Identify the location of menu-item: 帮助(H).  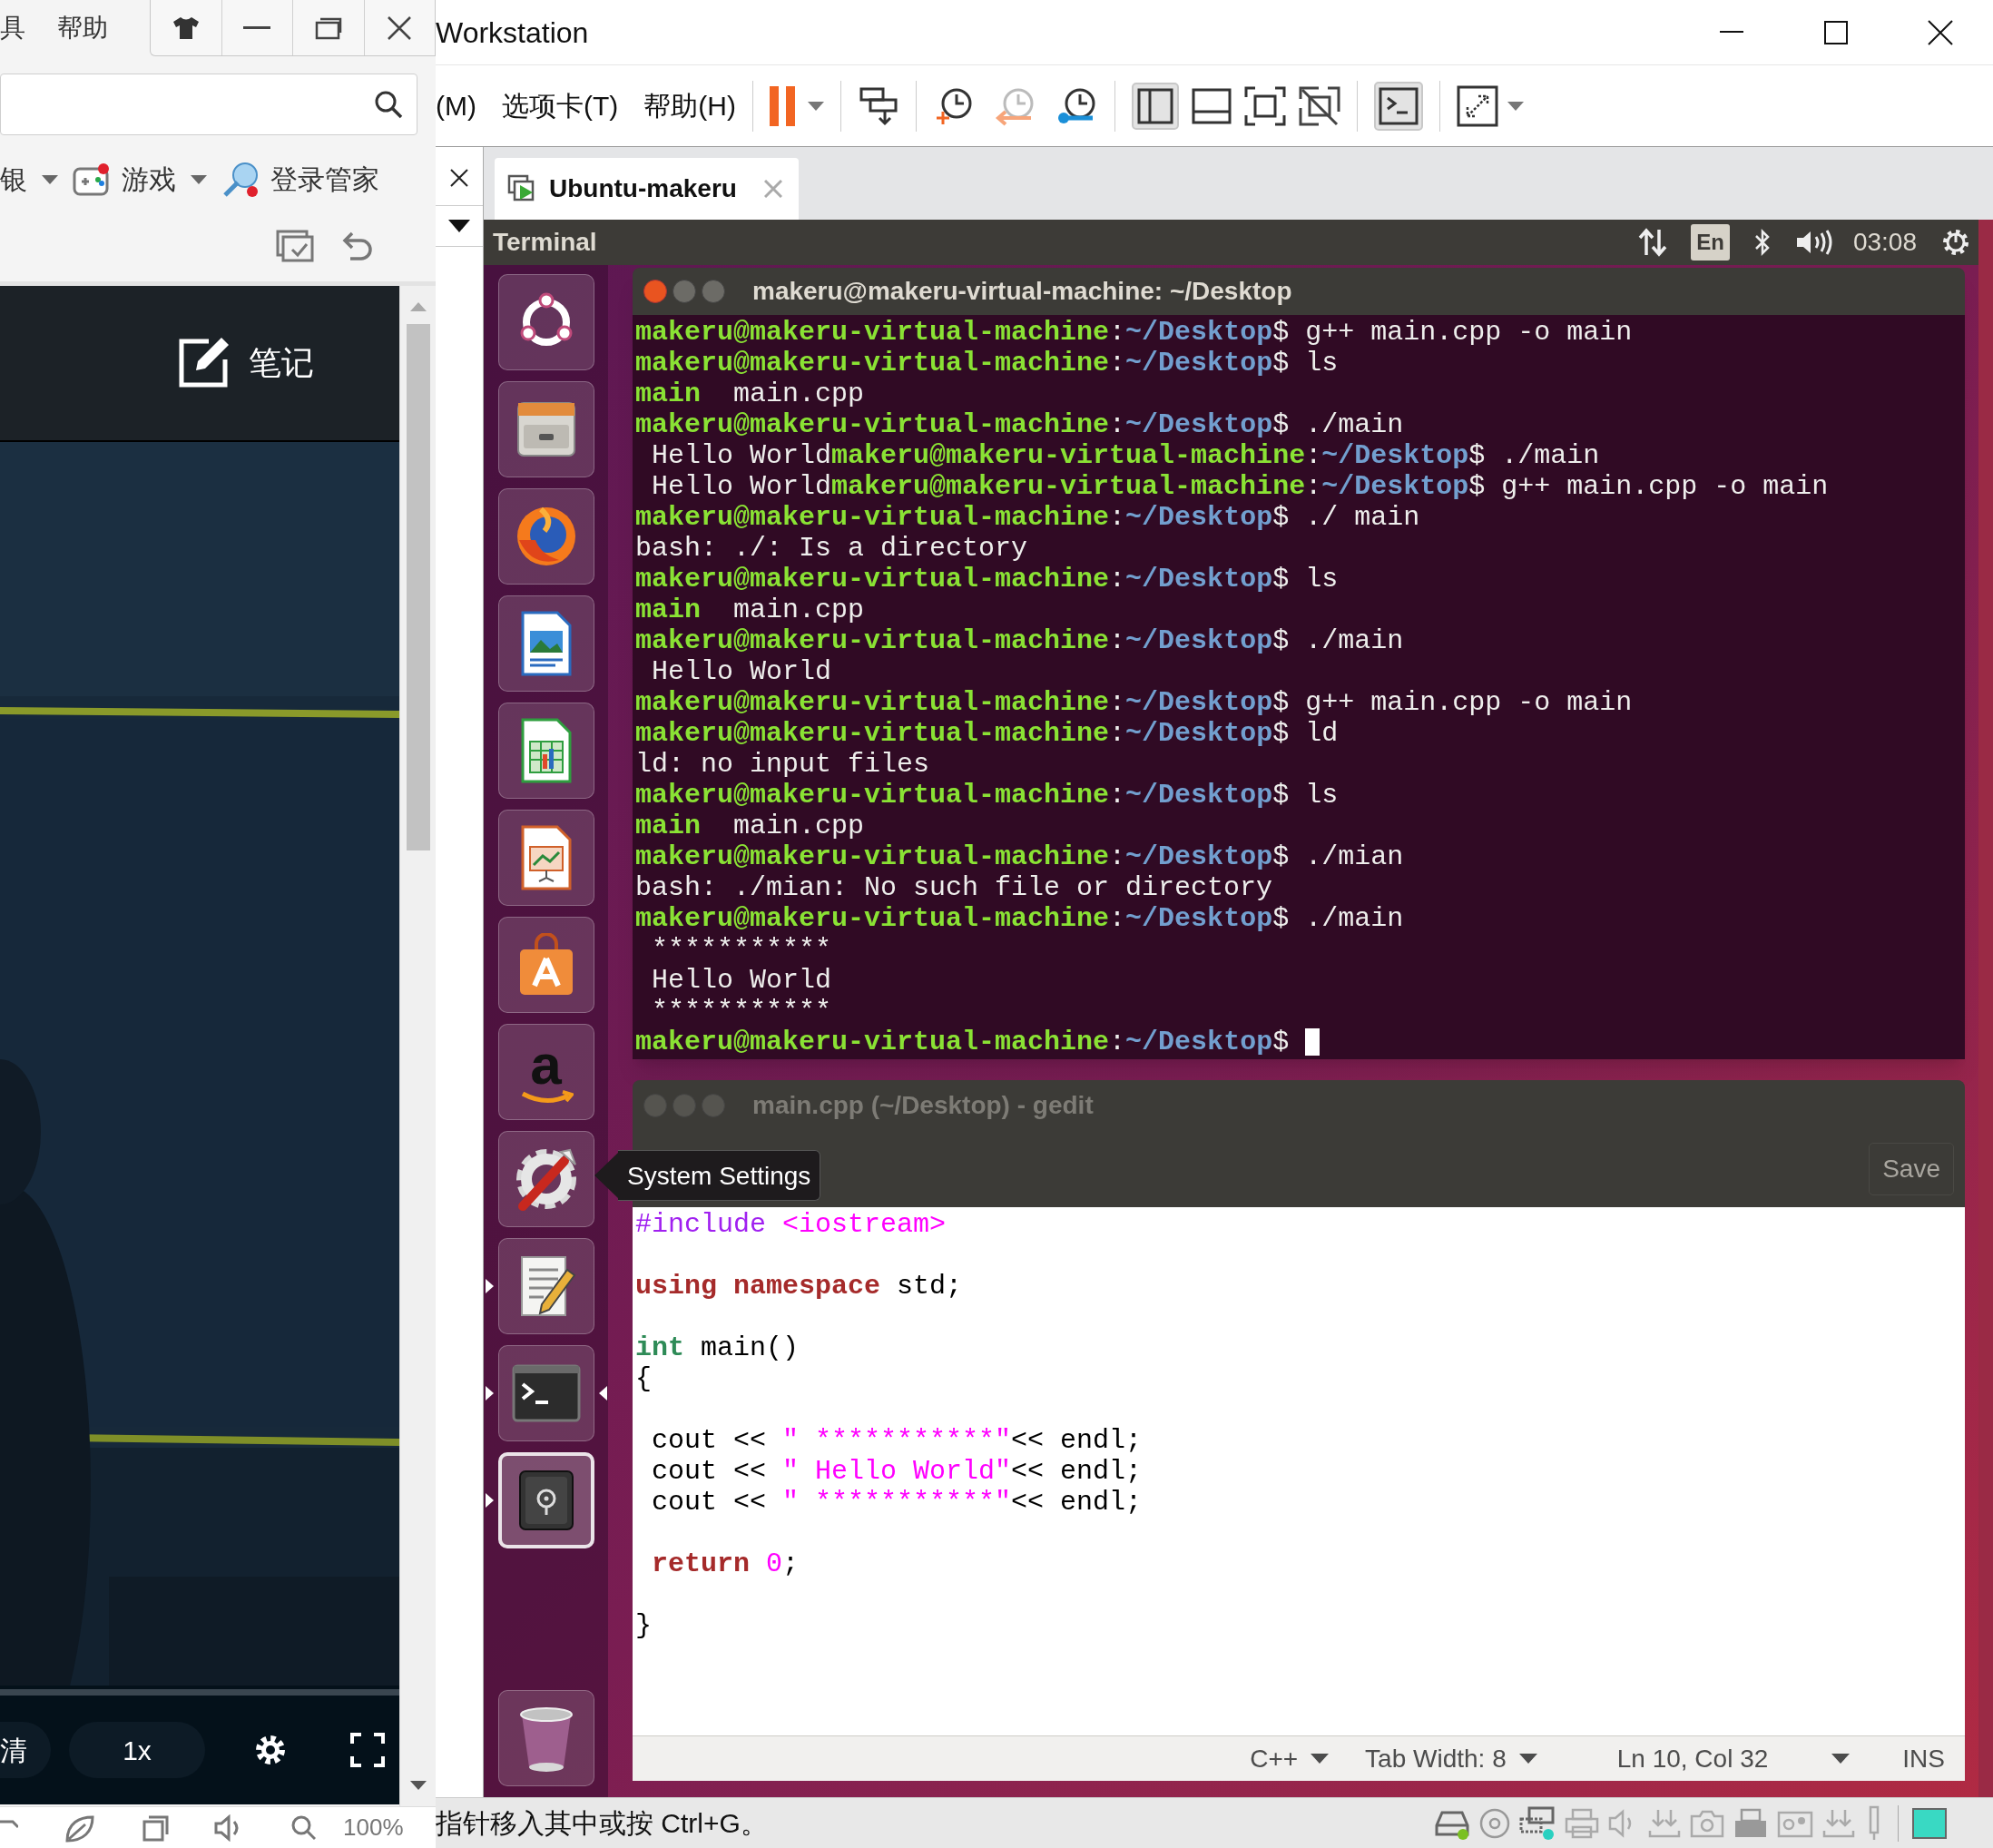
(689, 105).